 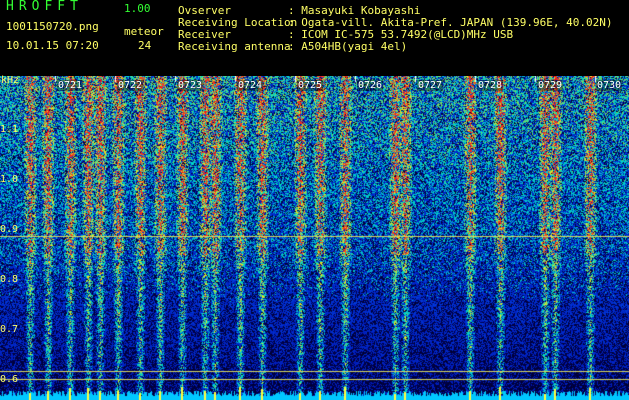 I want to click on meteor-count: 24, so click(x=145, y=45).